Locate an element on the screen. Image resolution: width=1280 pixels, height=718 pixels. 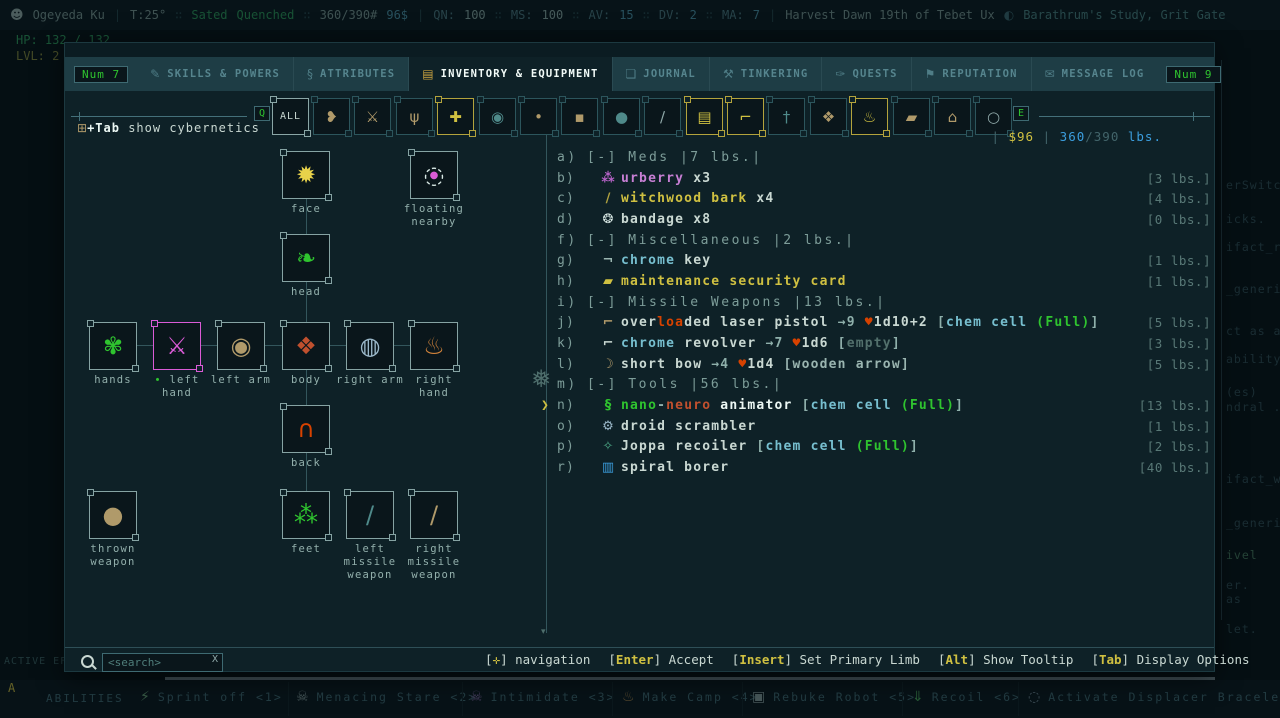
inventory-item-row: h) ▰ maintenance security card [1 lbs.] is located at coordinates (885, 281).